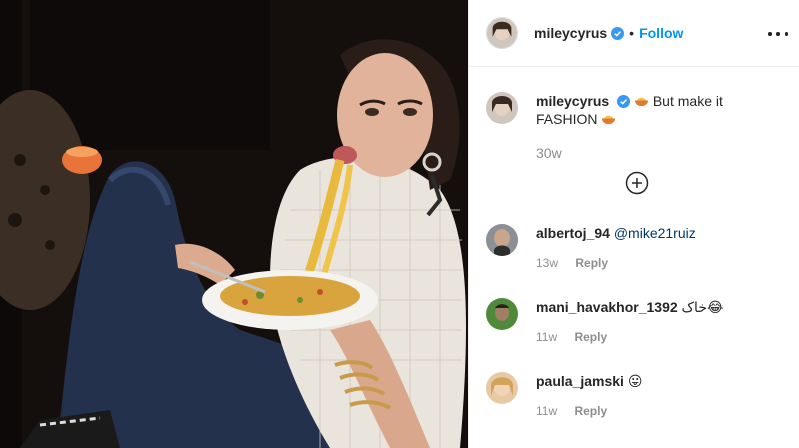 This screenshot has height=448, width=799. Describe the element at coordinates (702, 307) in the screenshot. I see `comment-text: خاک😂` at that location.